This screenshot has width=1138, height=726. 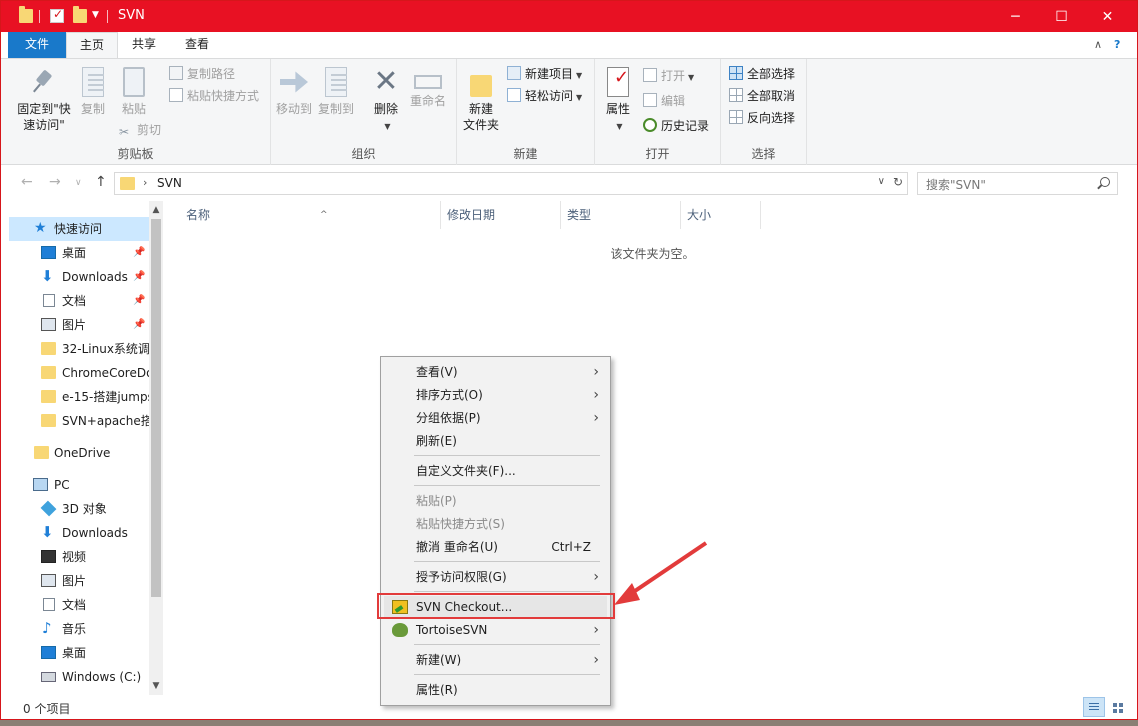 I want to click on nav-item-folder: SVN+apache搭建, so click(x=79, y=421).